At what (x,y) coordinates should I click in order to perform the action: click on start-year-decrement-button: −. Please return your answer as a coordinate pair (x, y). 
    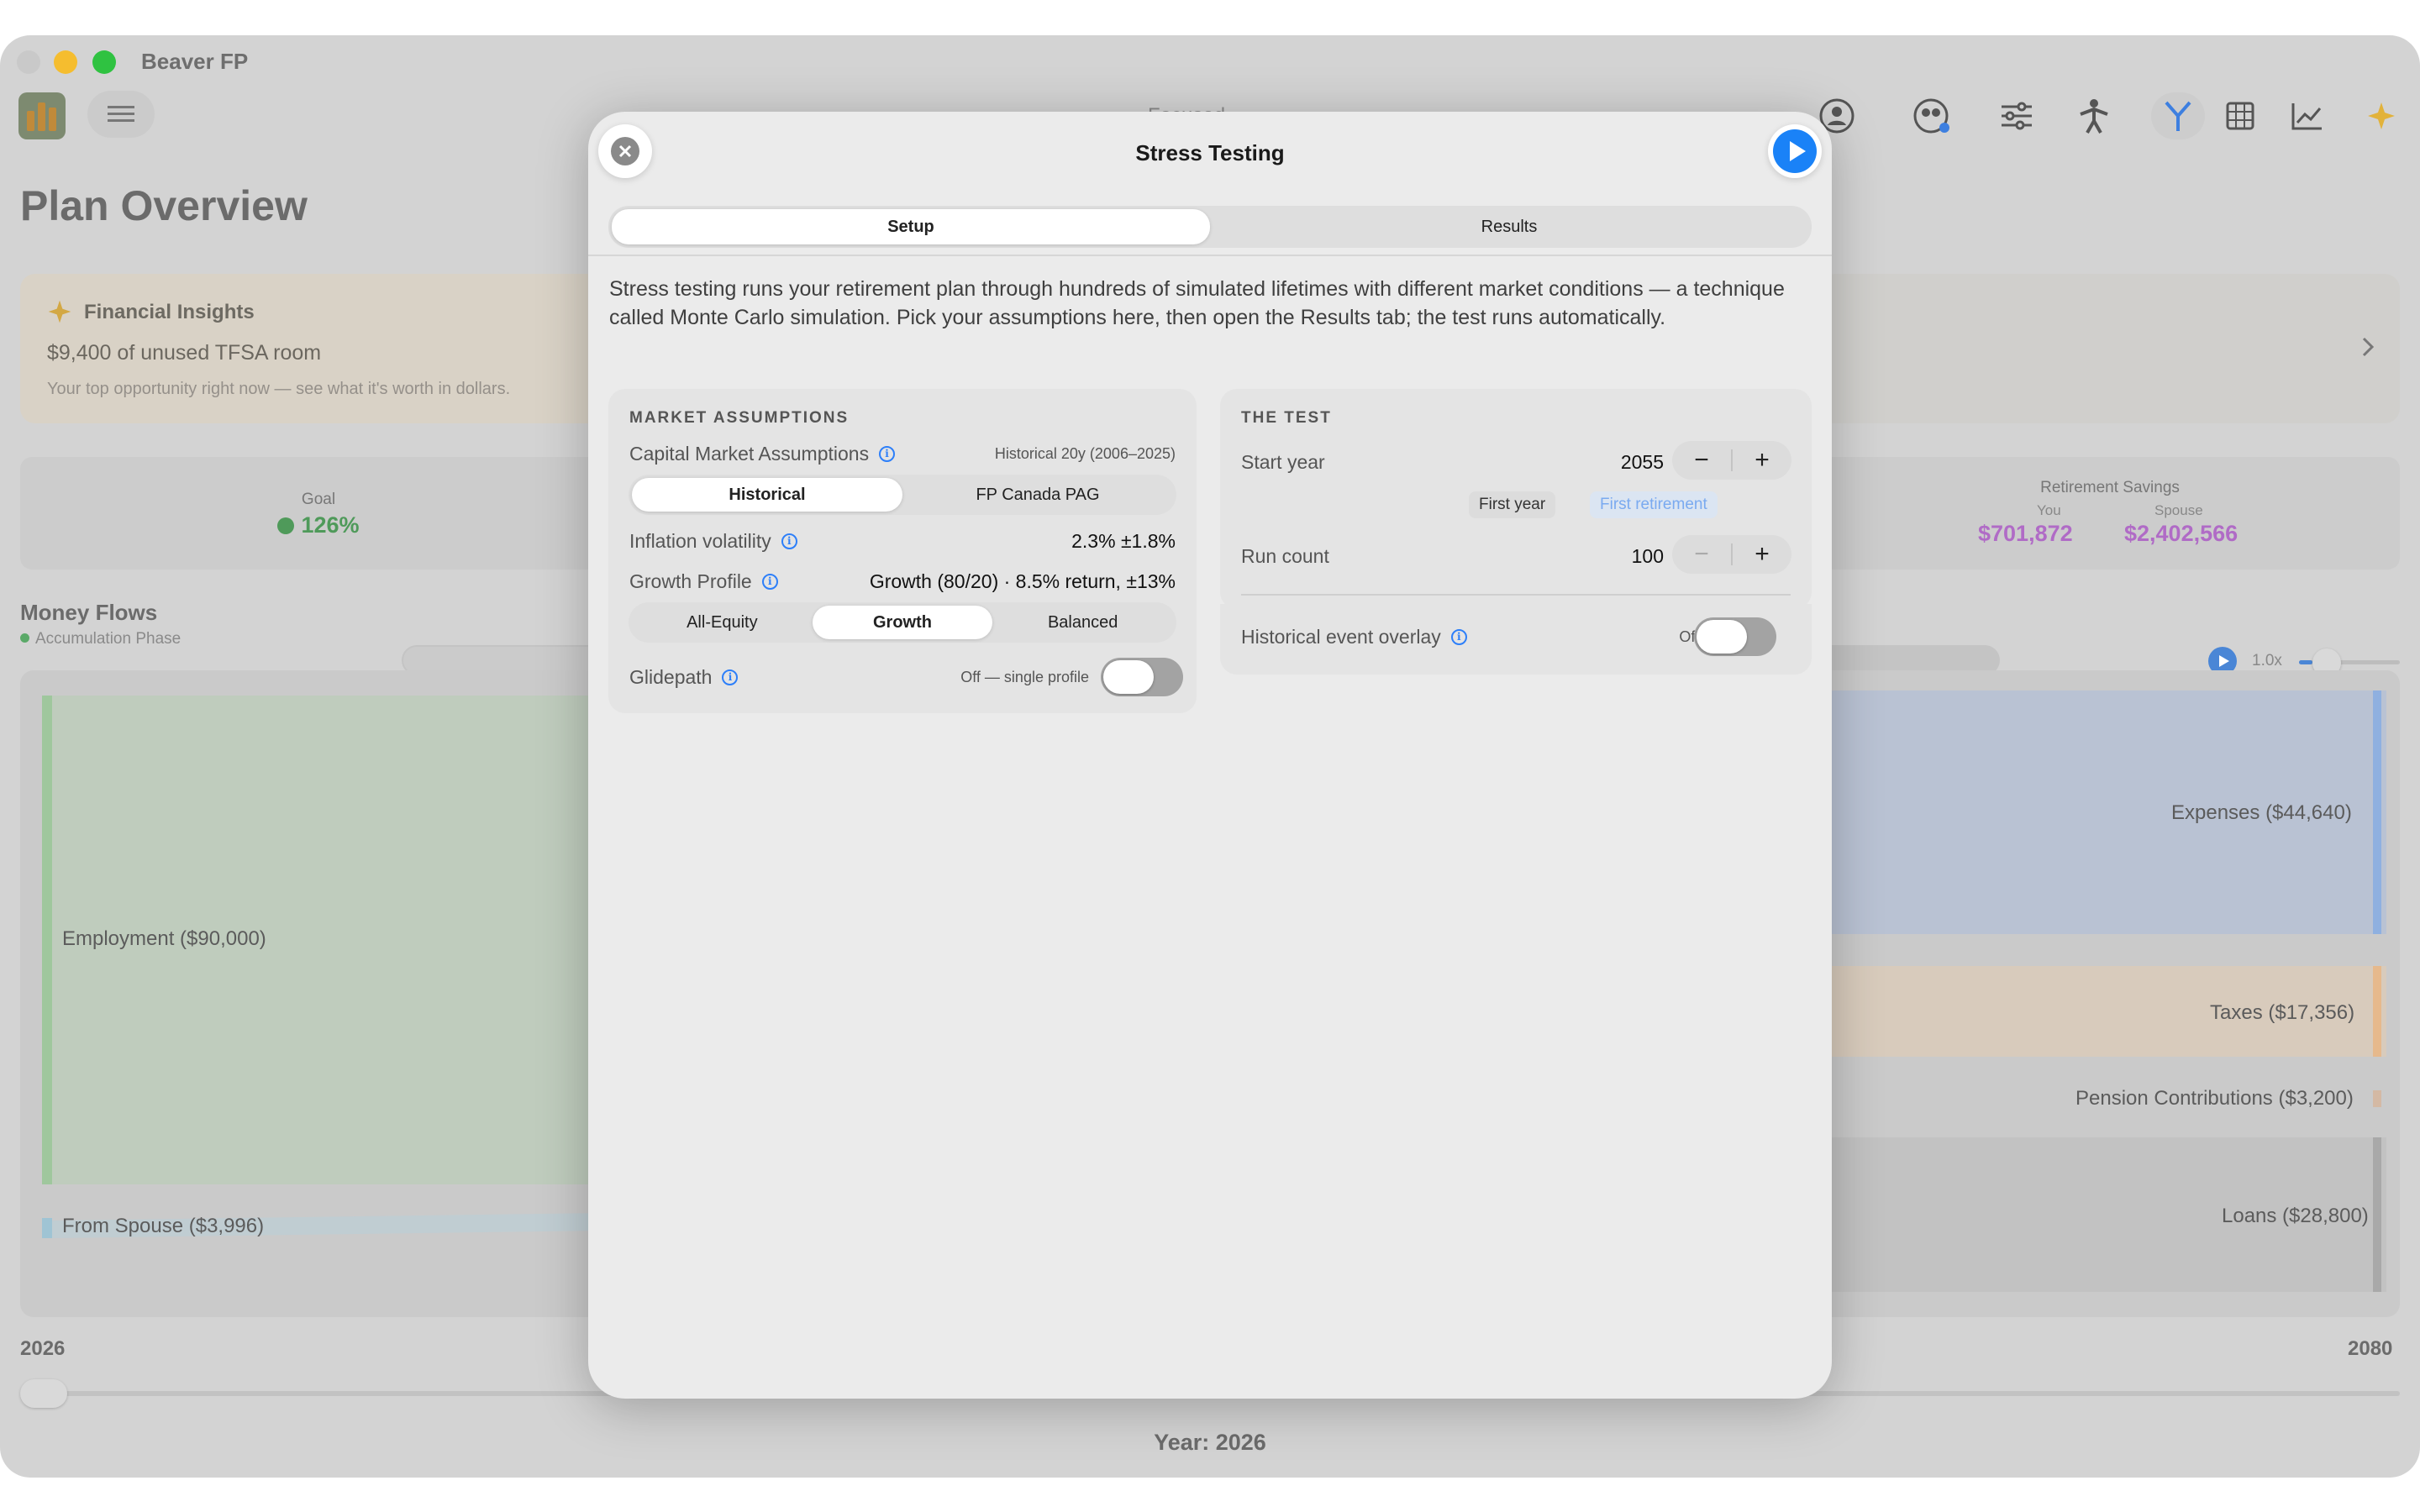
    Looking at the image, I should click on (1701, 460).